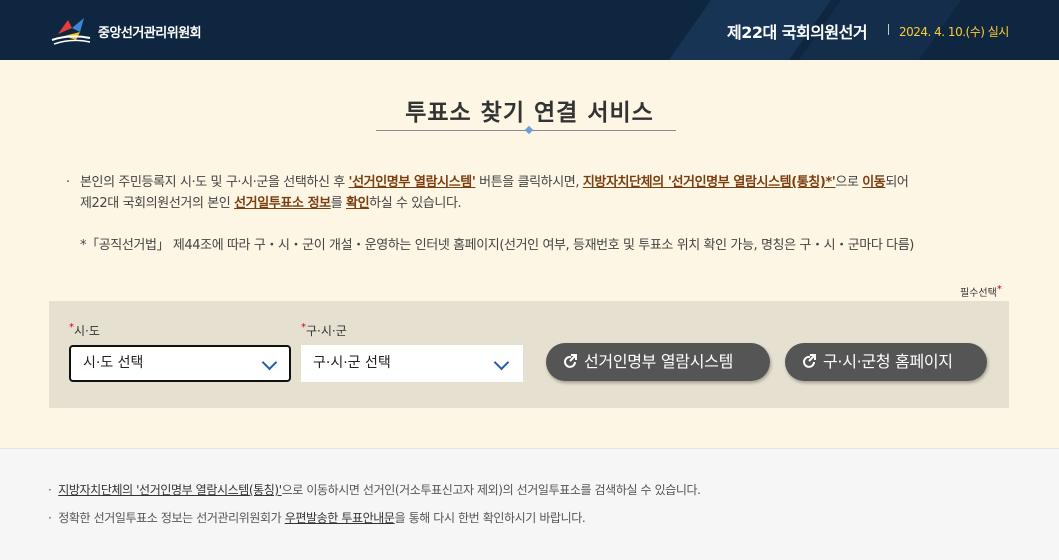 The height and width of the screenshot is (560, 1059). What do you see at coordinates (897, 182) in the screenshot?
I see `description-text: 되어` at bounding box center [897, 182].